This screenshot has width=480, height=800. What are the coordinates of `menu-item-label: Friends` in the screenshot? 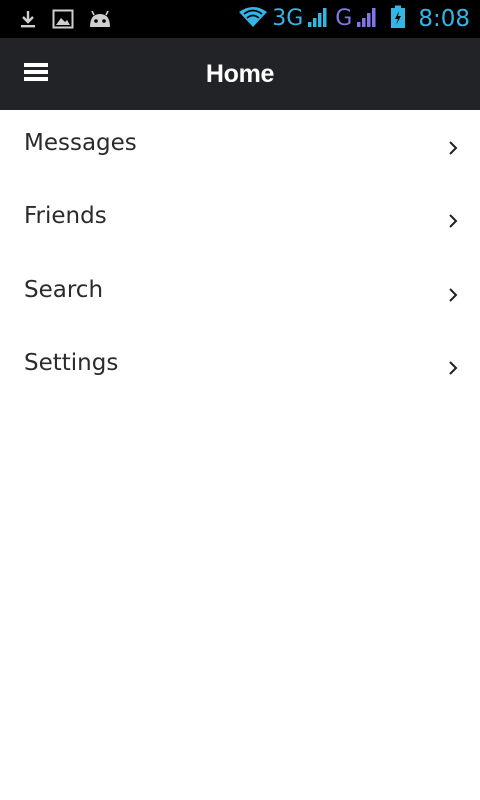 It's located at (65, 216).